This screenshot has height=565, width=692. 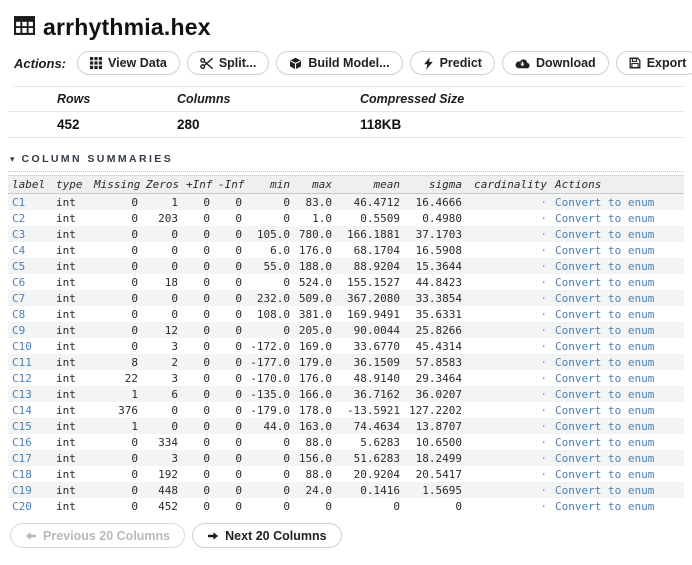 I want to click on actions-label: Actions:, so click(x=40, y=63).